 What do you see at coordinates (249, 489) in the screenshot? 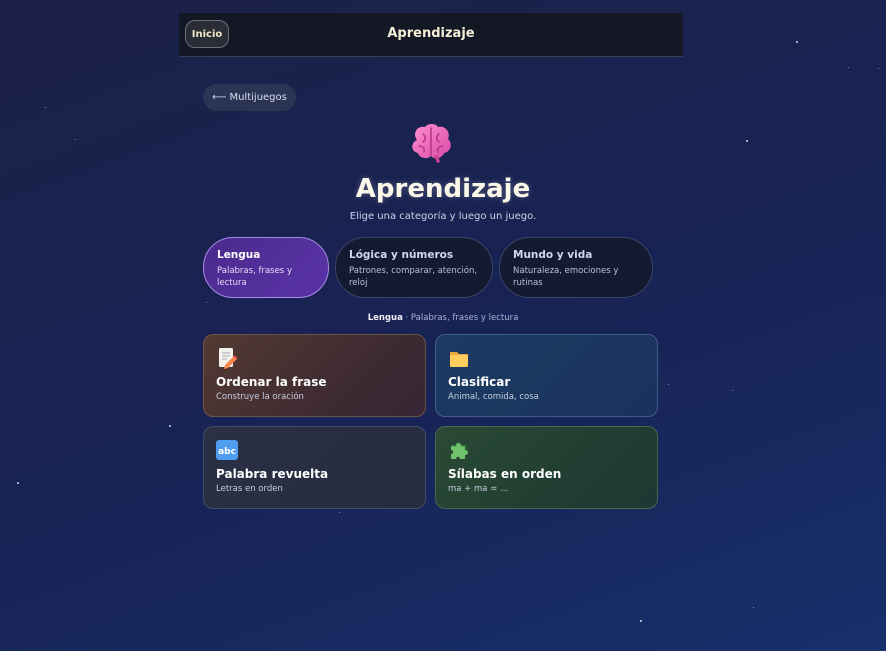
I see `game-description: Letras en orden` at bounding box center [249, 489].